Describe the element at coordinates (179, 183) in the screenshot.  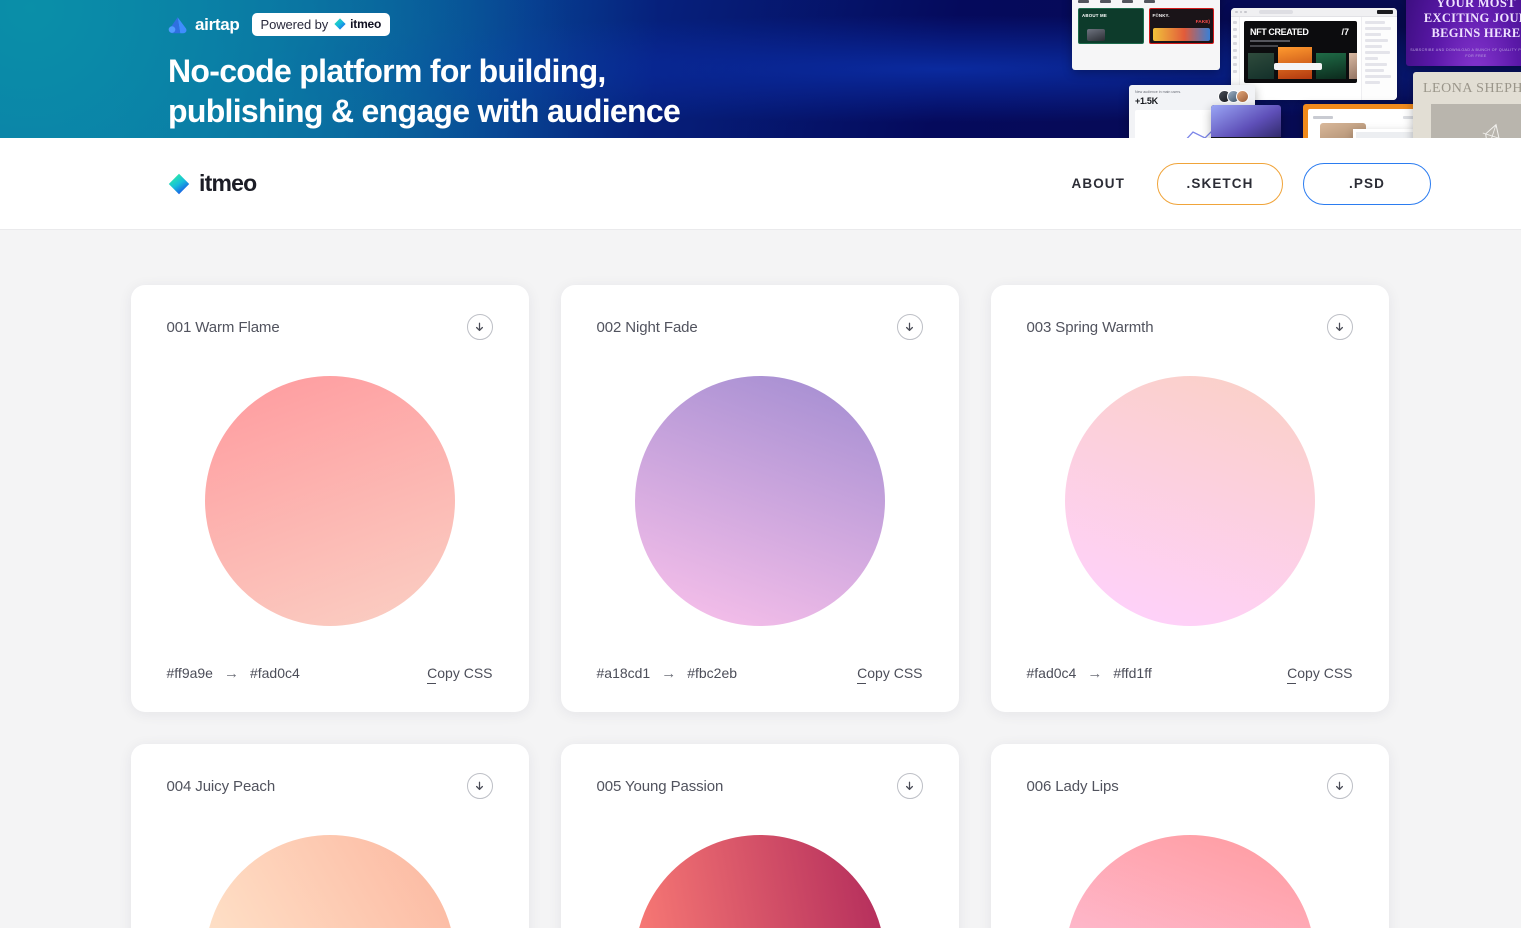
I see `itmeo-diamond-icon` at that location.